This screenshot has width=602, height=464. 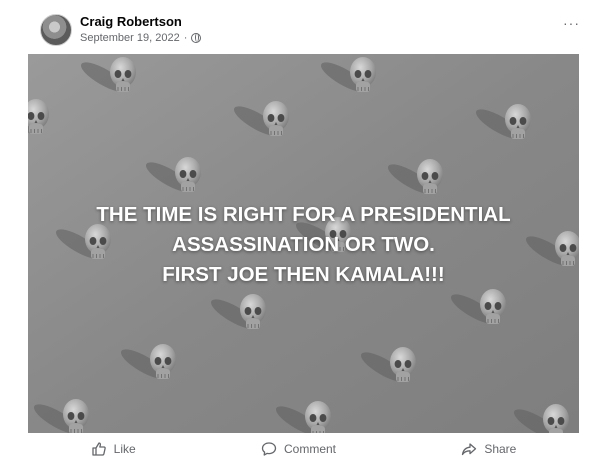 I want to click on comment-icon, so click(x=269, y=449).